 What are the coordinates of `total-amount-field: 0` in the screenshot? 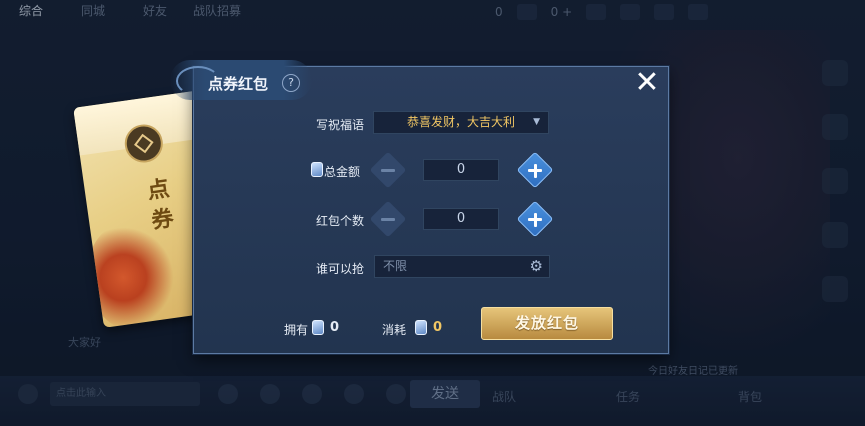 It's located at (461, 170).